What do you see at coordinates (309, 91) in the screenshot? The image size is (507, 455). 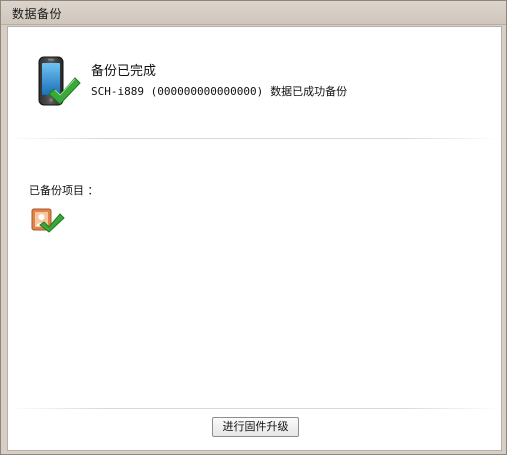 I see `backup-success-message: 数据已成功备份` at bounding box center [309, 91].